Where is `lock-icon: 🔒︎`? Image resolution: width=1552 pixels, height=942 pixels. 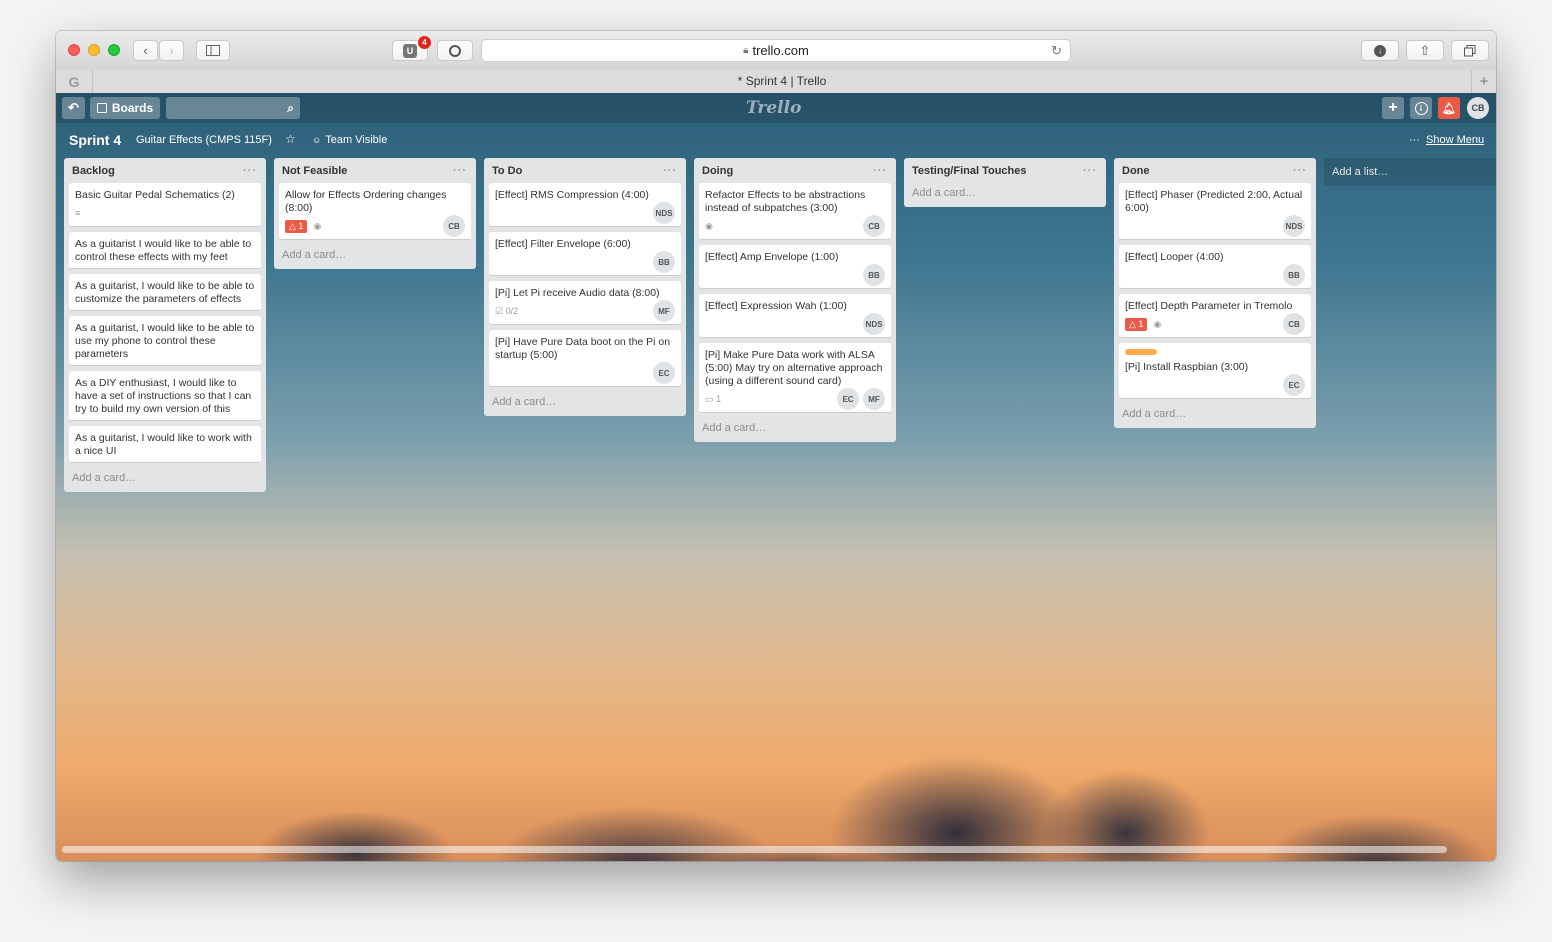
lock-icon: 🔒︎ is located at coordinates (746, 50).